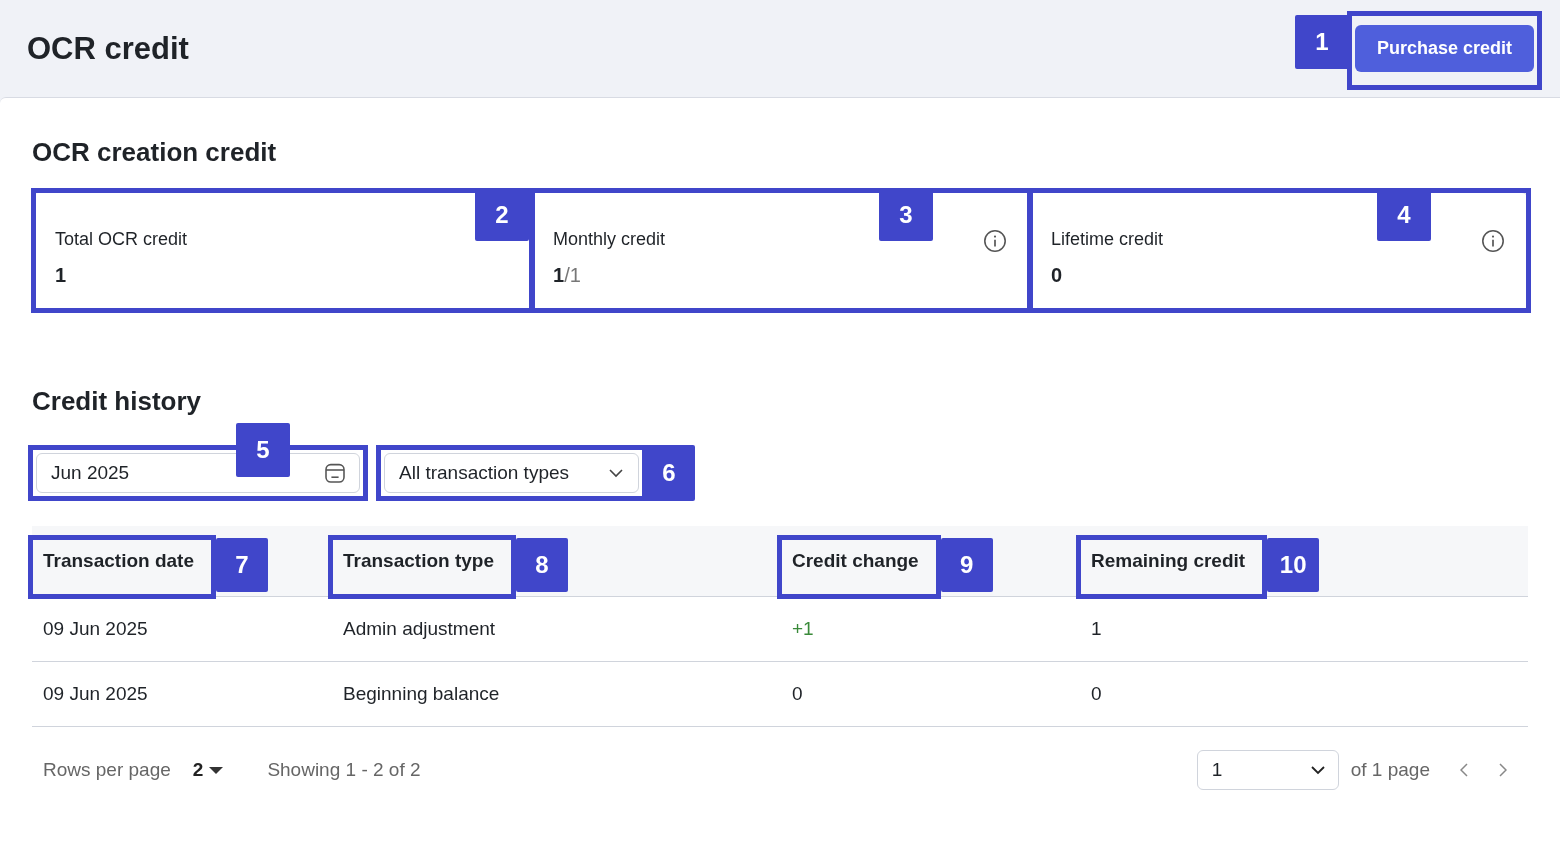 The image size is (1560, 860). What do you see at coordinates (610, 239) in the screenshot?
I see `card-label: Monthly credit` at bounding box center [610, 239].